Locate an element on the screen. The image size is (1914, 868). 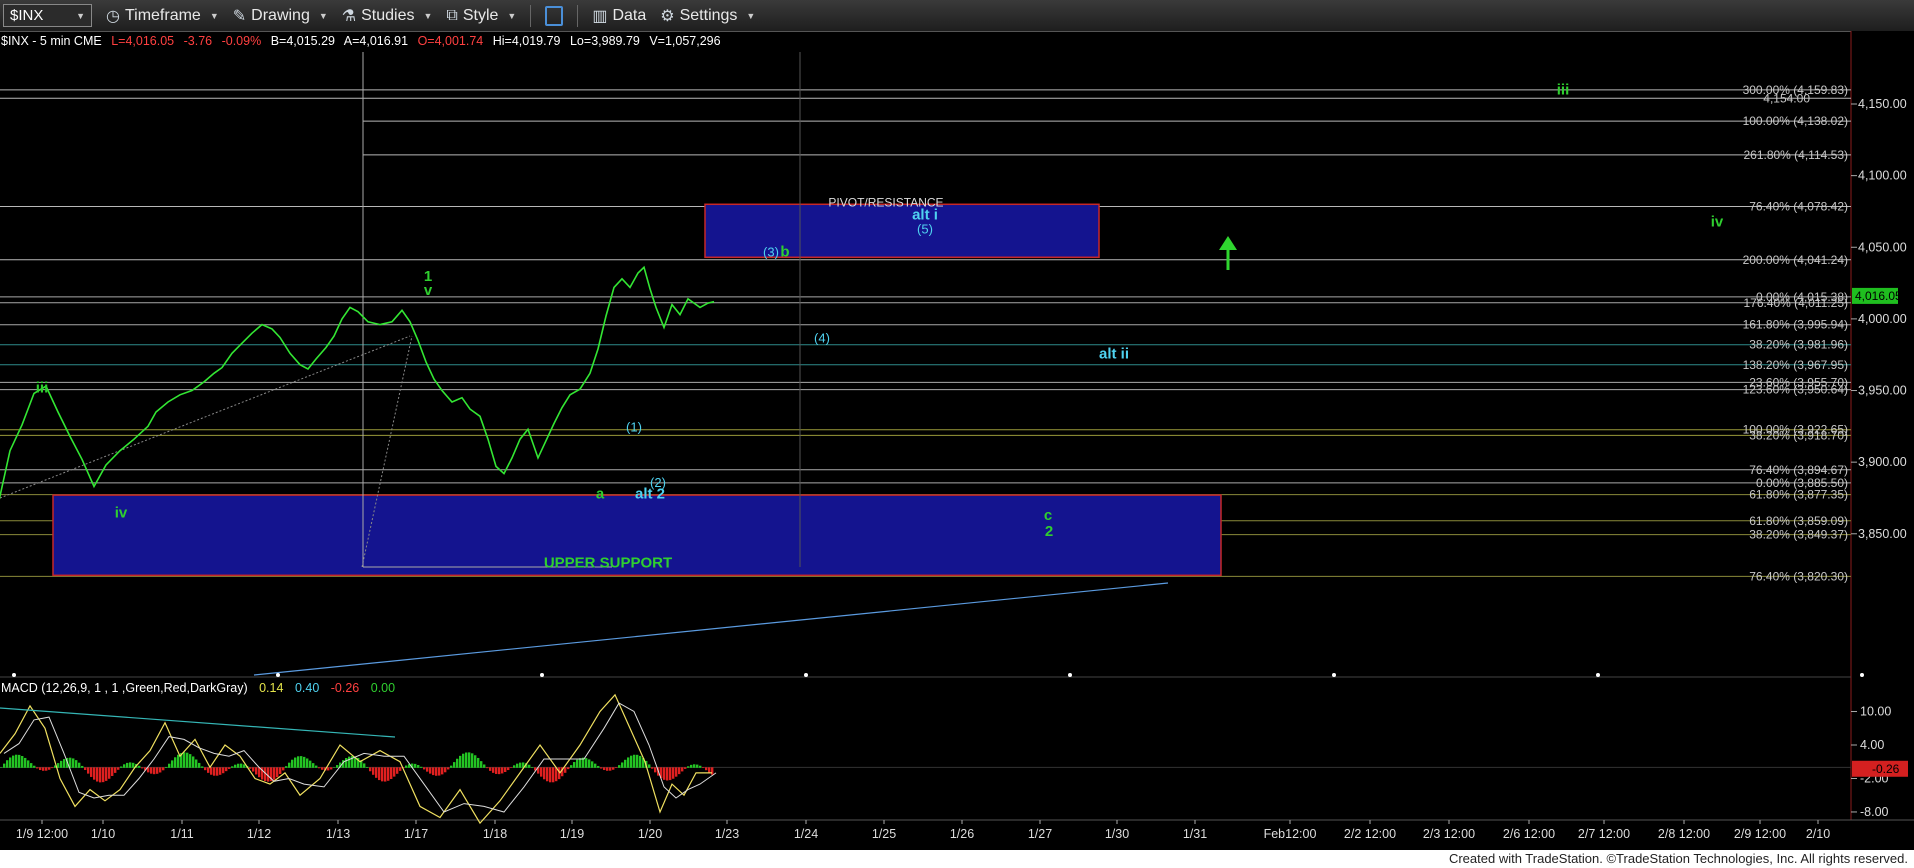
fib-level-label: 138.20% (3,967.95) is located at coordinates (1795, 365).